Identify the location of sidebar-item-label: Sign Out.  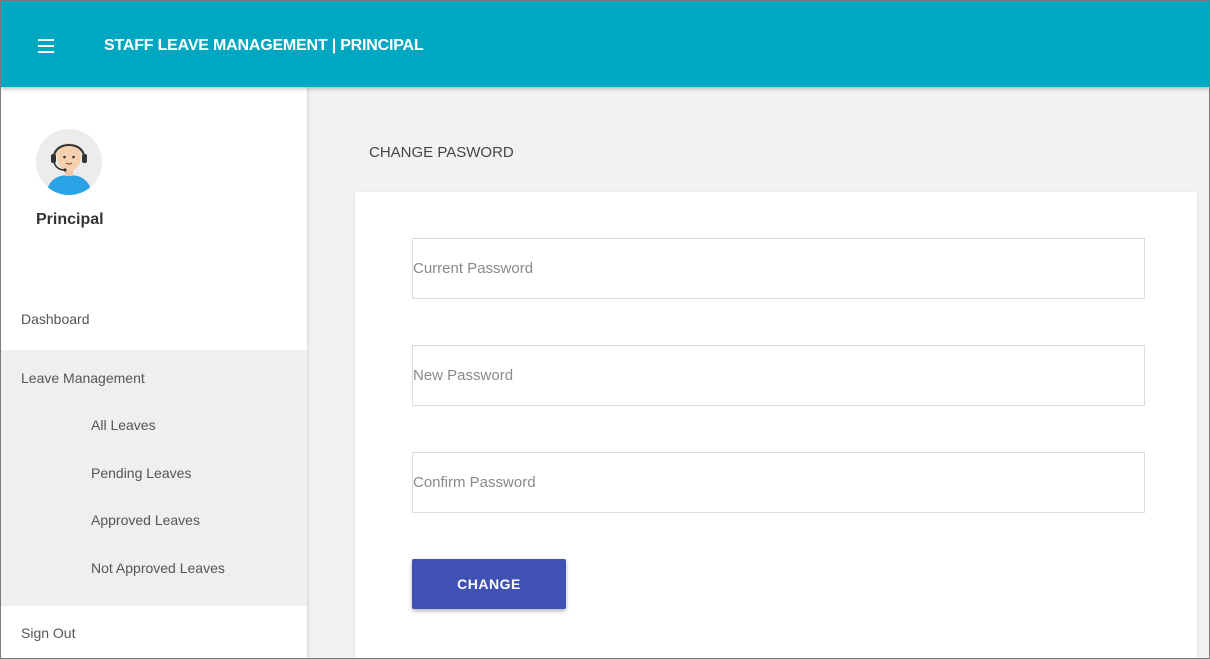
(48, 633).